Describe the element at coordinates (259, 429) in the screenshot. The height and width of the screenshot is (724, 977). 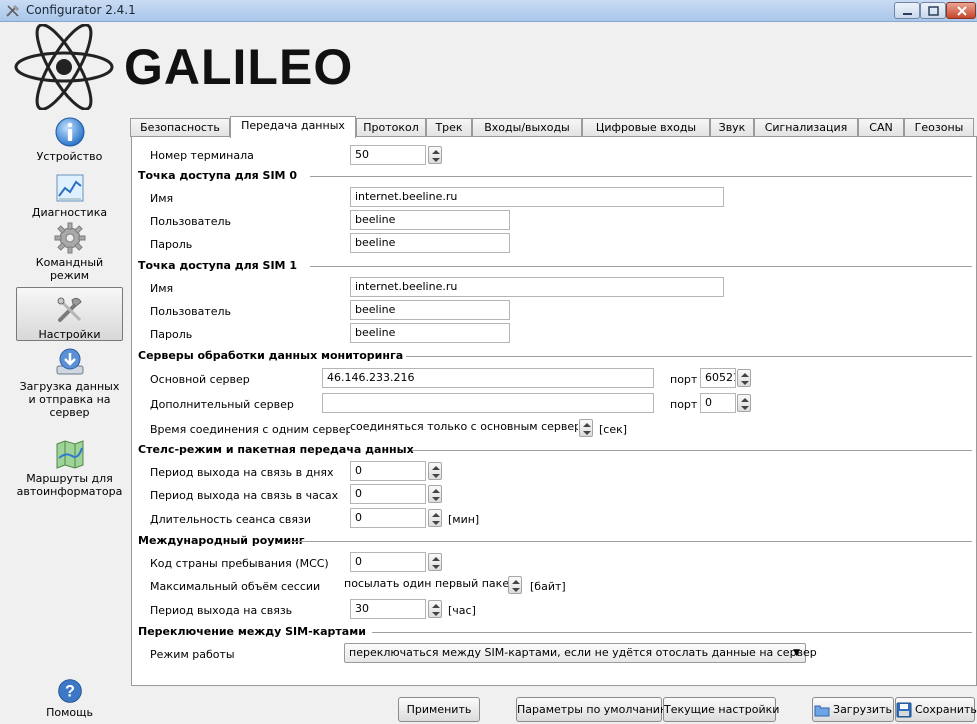
I see `connection-time-label: Время соединения с одним сервером` at that location.